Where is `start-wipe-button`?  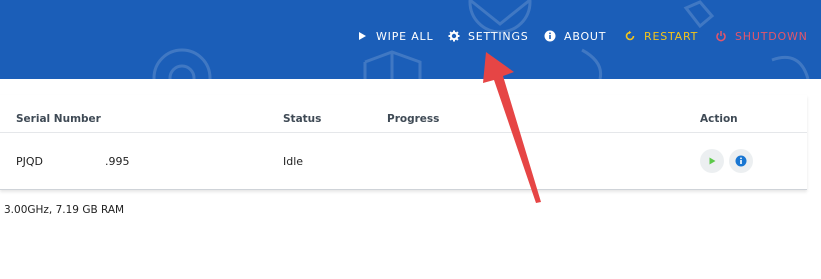
start-wipe-button is located at coordinates (712, 161).